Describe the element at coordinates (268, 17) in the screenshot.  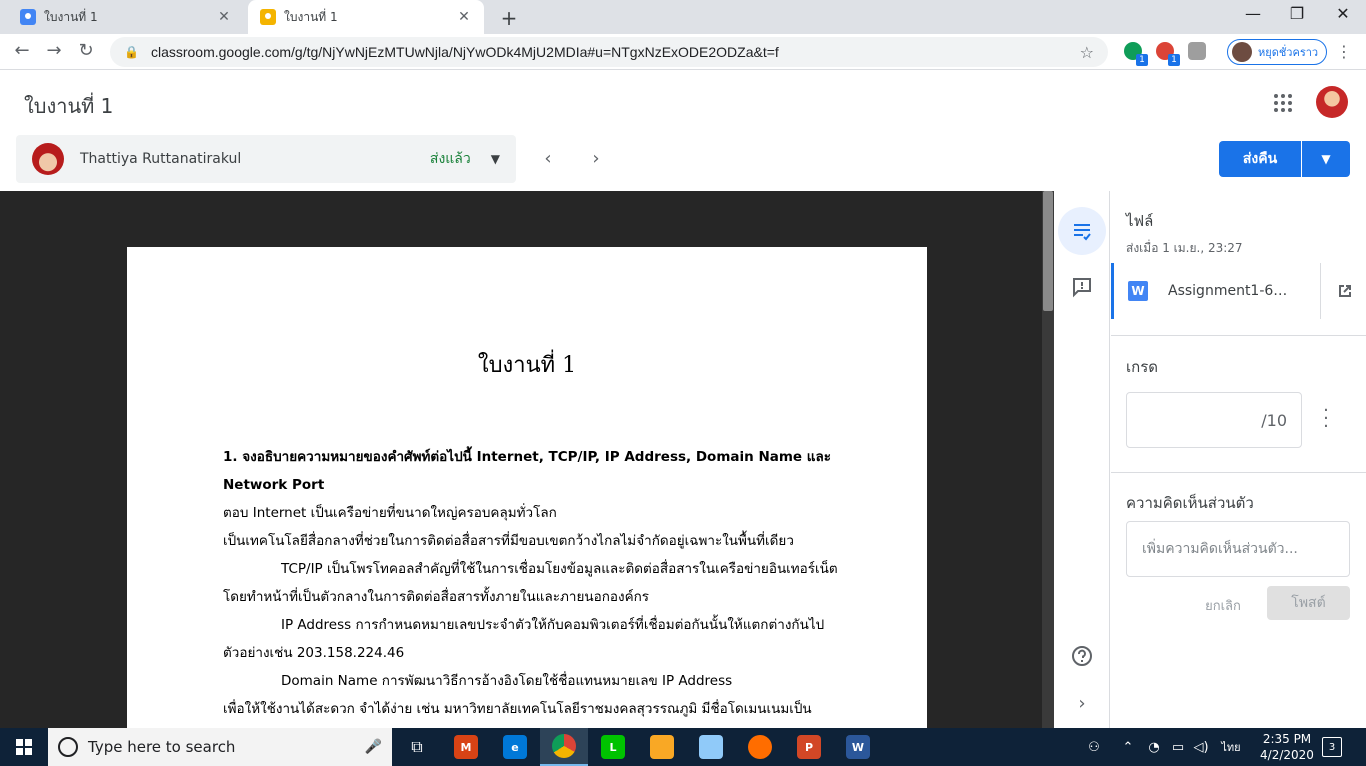
I see `classroom-favicon-icon` at that location.